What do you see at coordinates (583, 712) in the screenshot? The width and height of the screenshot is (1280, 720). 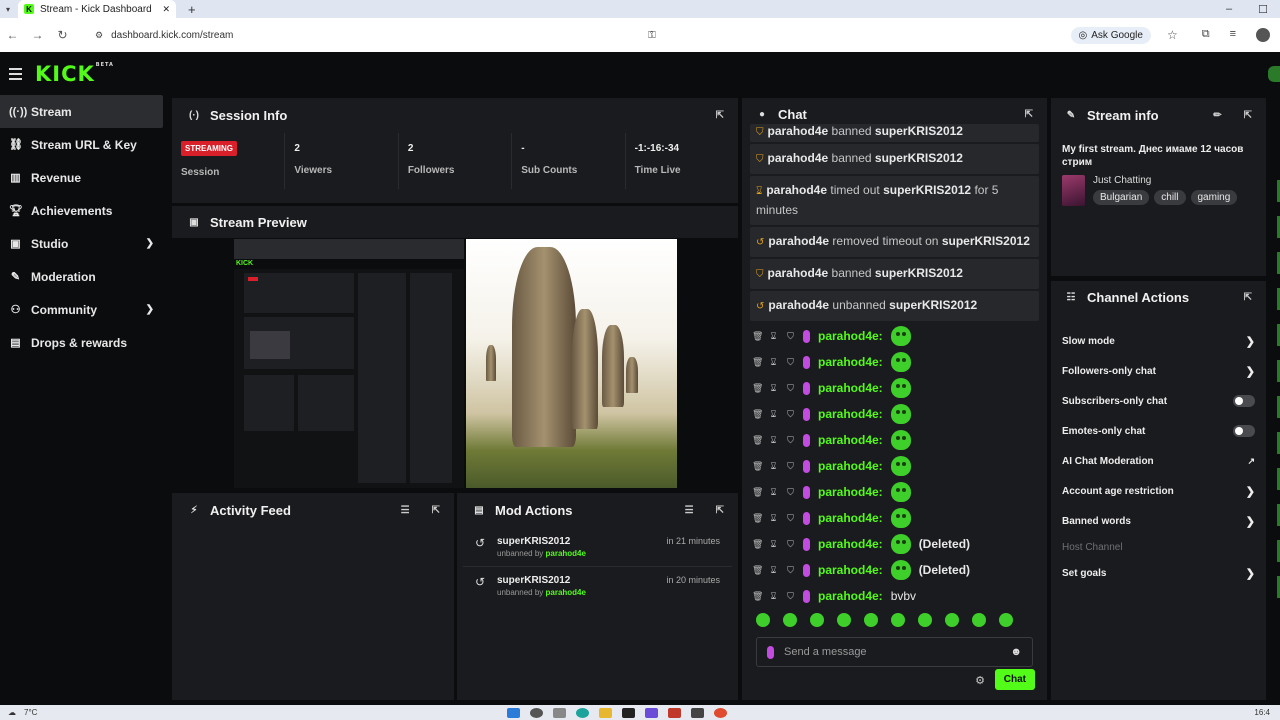 I see `edge-icon` at bounding box center [583, 712].